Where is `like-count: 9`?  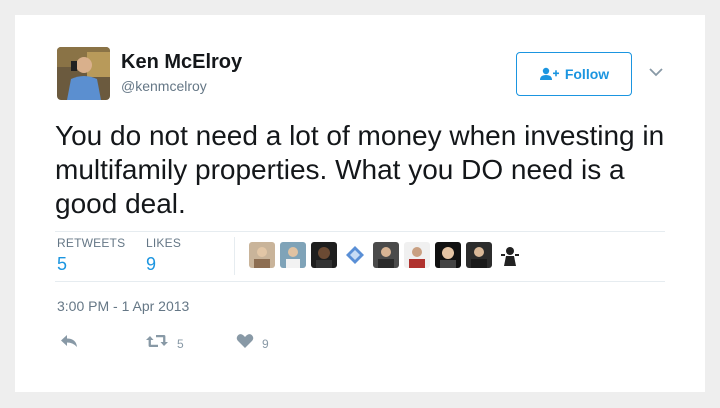 like-count: 9 is located at coordinates (265, 343).